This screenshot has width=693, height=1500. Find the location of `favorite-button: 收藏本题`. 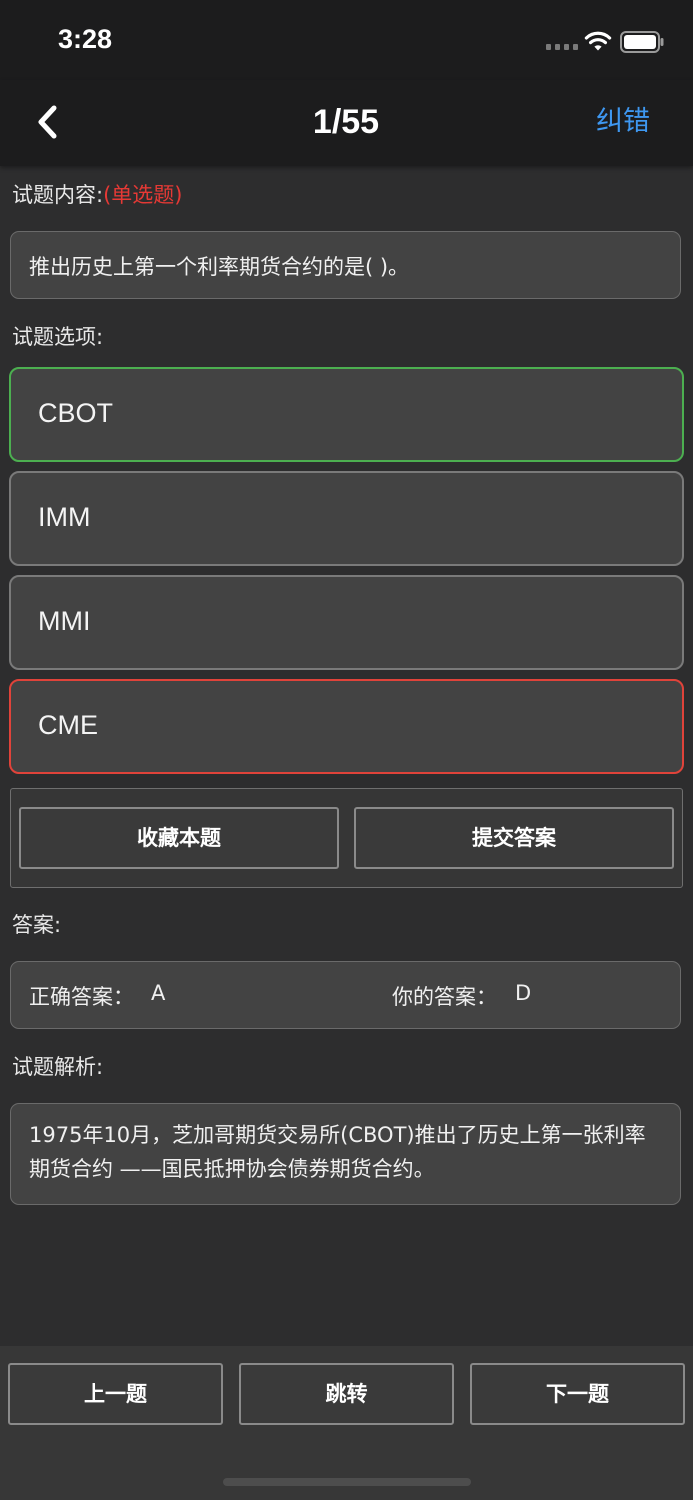

favorite-button: 收藏本题 is located at coordinates (179, 838).